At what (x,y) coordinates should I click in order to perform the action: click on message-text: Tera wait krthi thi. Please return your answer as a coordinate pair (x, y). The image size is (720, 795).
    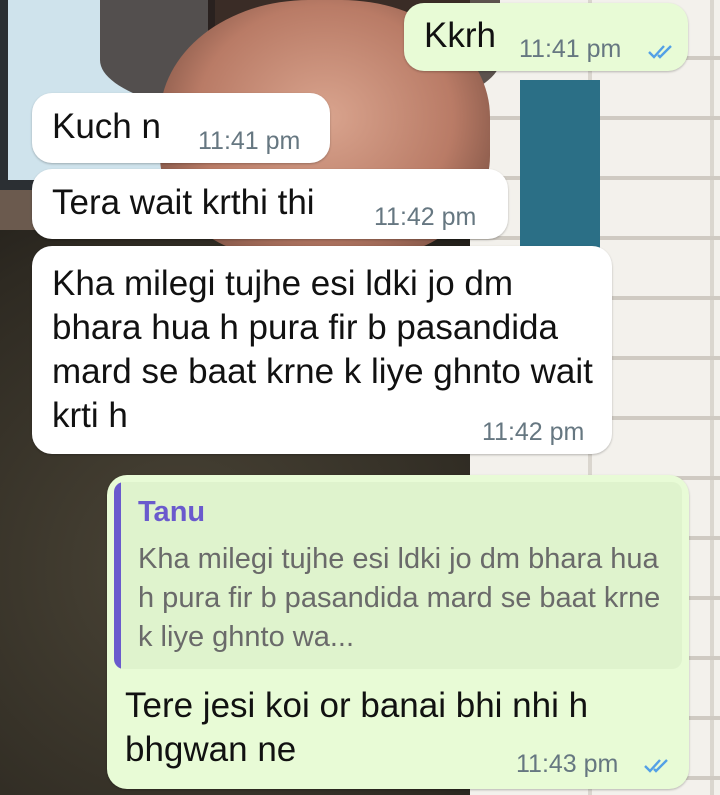
    Looking at the image, I should click on (183, 202).